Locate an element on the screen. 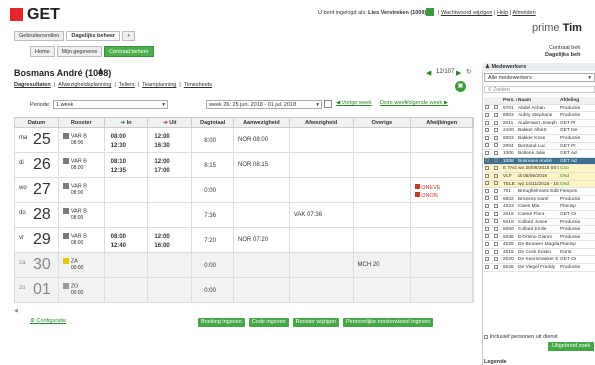 The width and height of the screenshot is (595, 365). refresh-icon: ↻ is located at coordinates (469, 72).